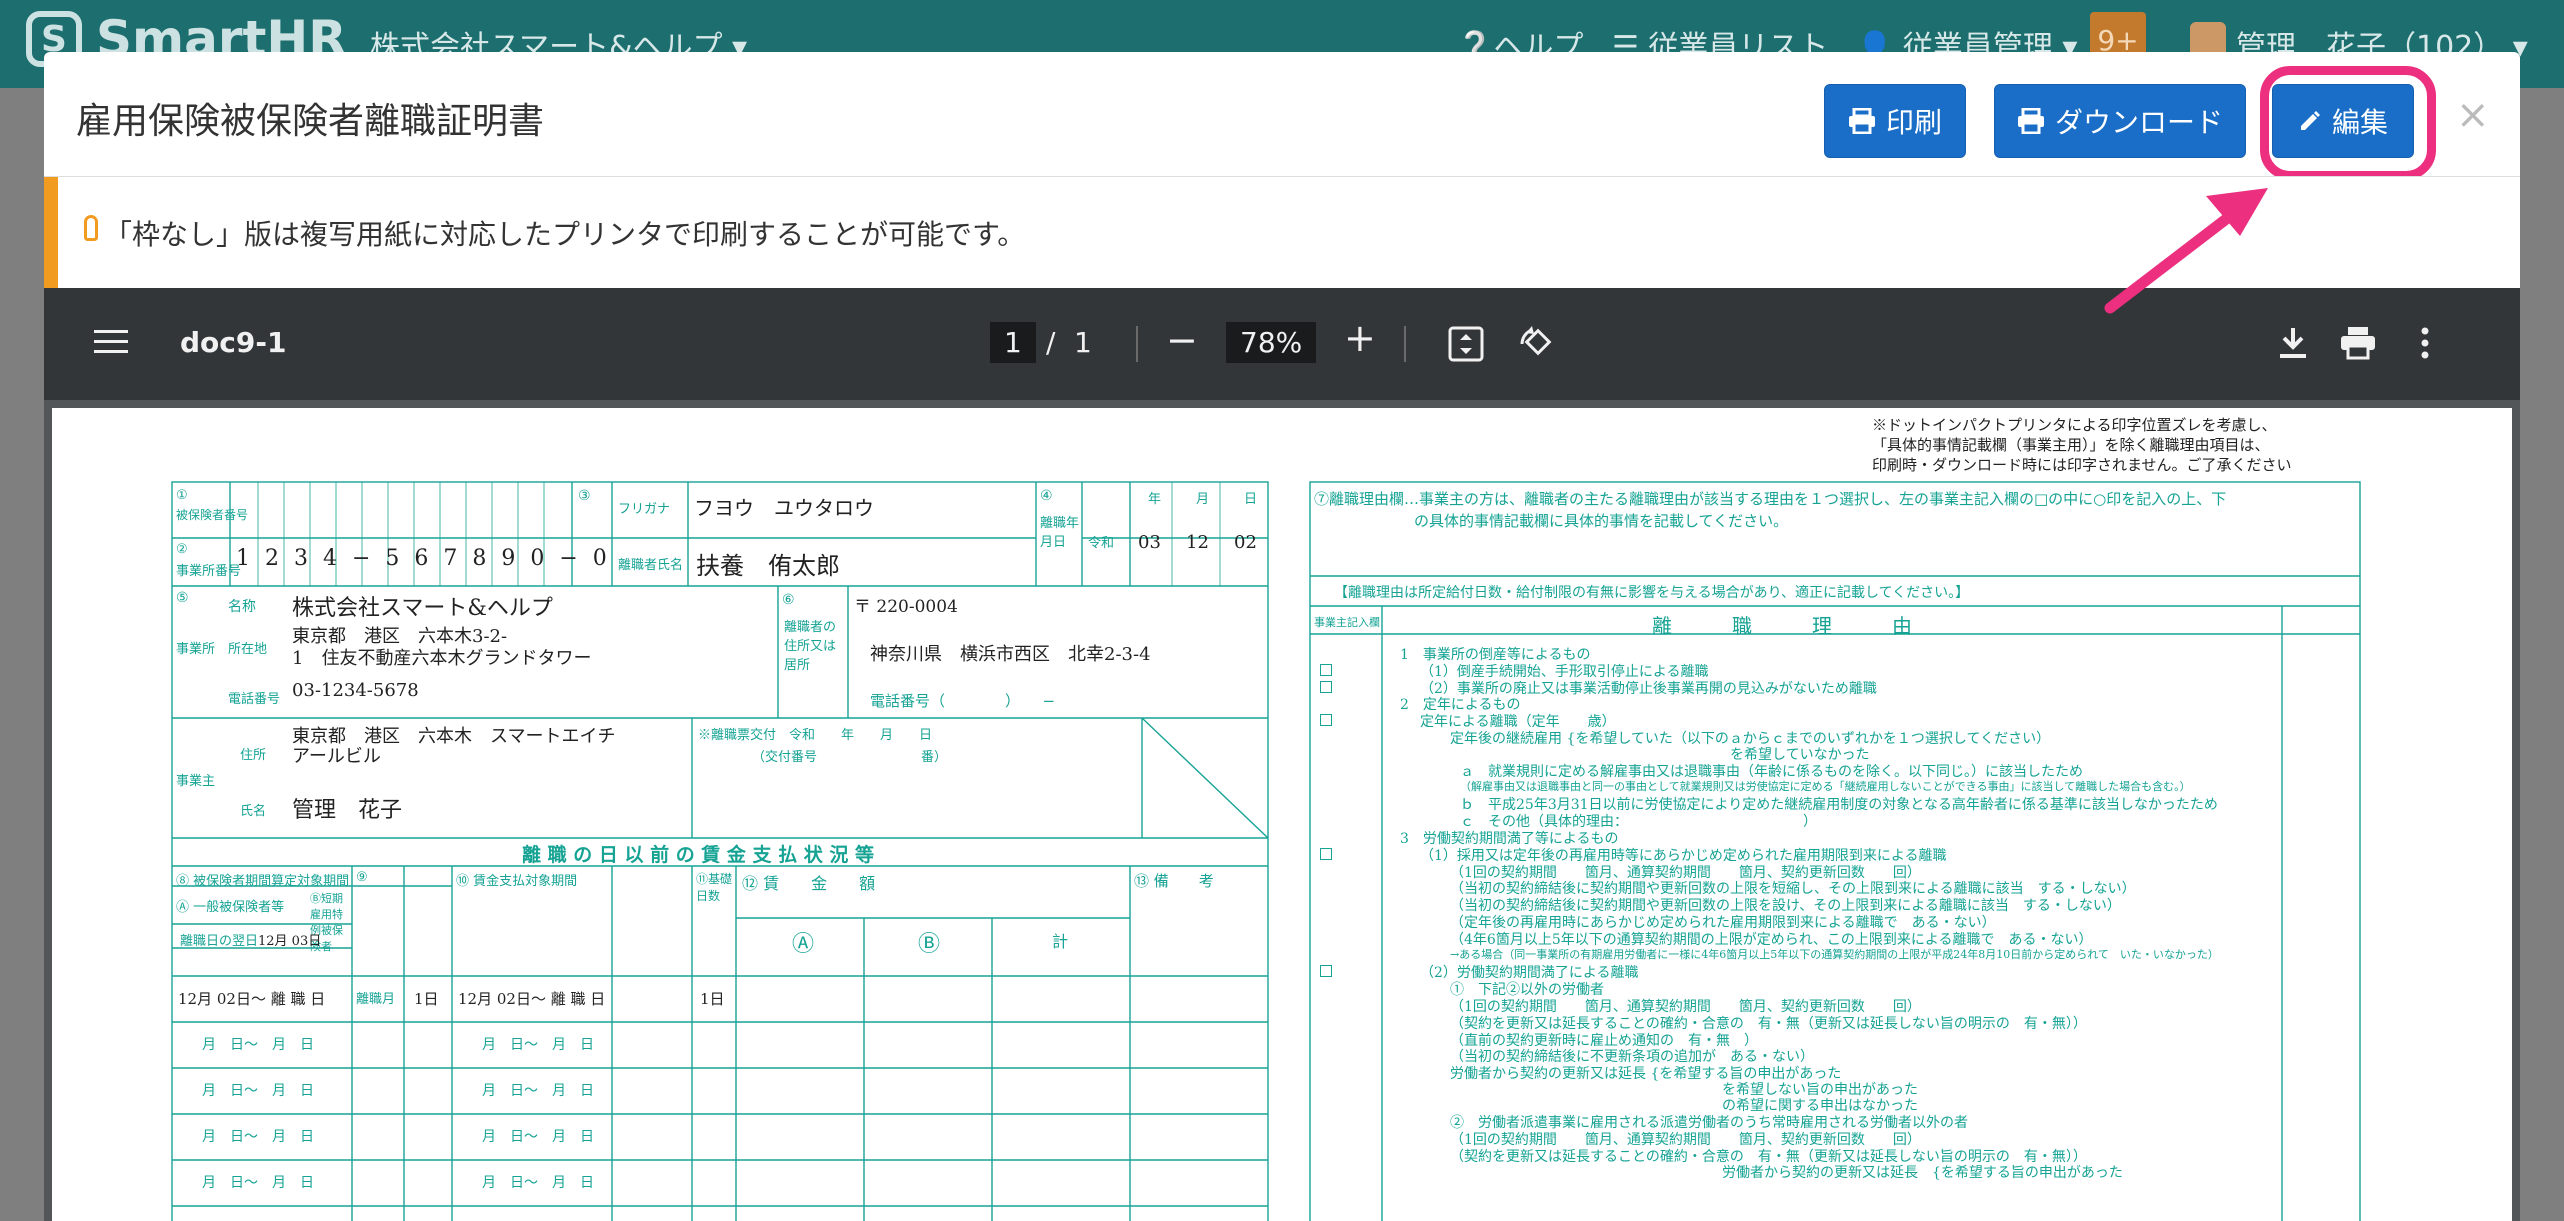 Image resolution: width=2564 pixels, height=1221 pixels. I want to click on company-name-label: 名称, so click(242, 607).